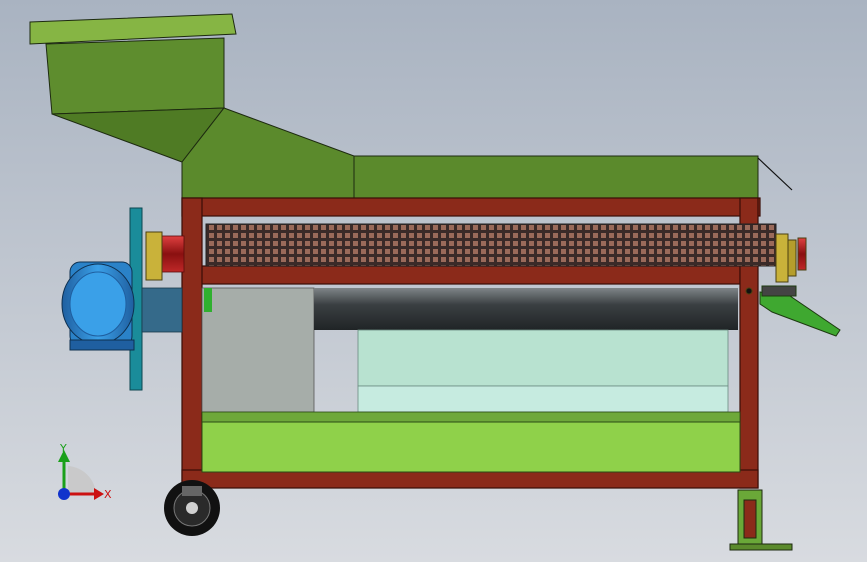 The image size is (867, 562). What do you see at coordinates (192, 508) in the screenshot?
I see `caster-wheel` at bounding box center [192, 508].